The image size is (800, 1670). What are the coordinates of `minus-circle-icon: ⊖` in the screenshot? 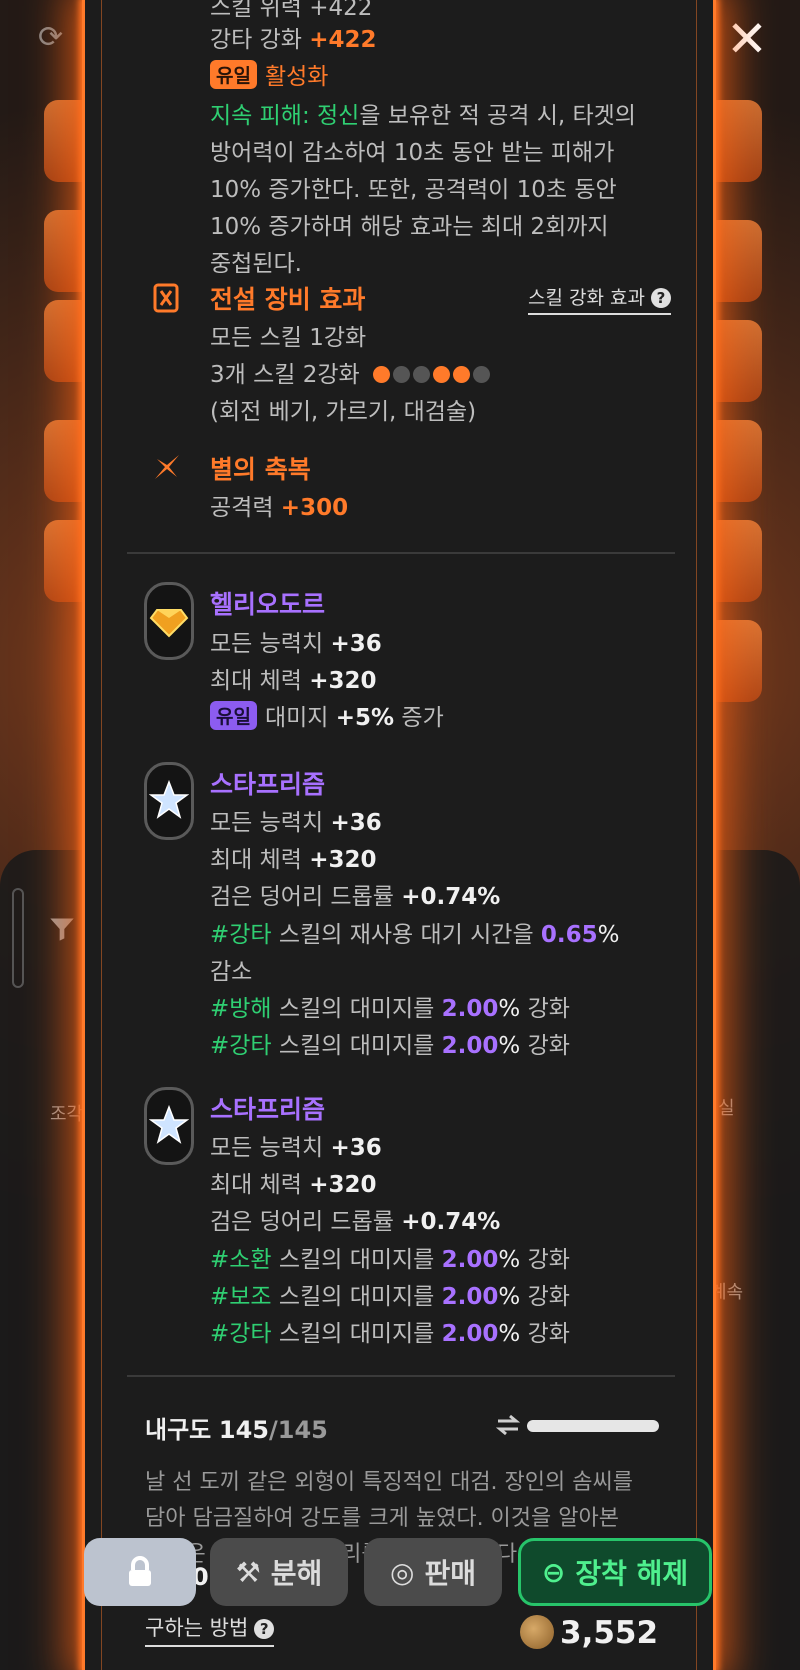 It's located at (553, 1572).